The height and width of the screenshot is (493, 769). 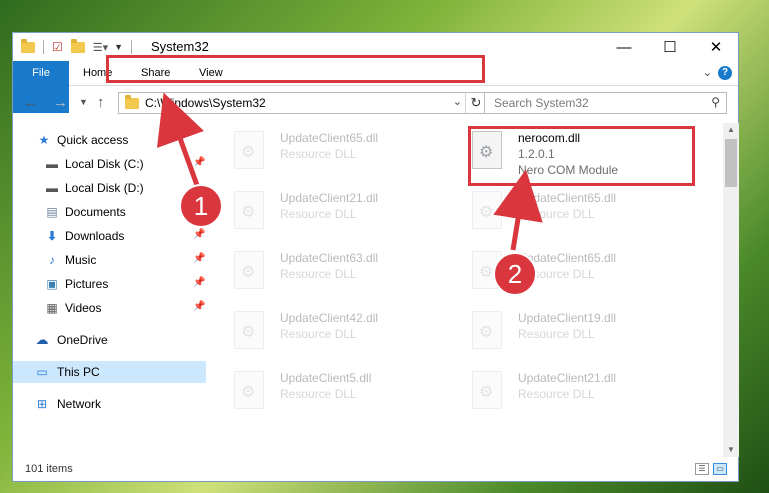 What do you see at coordinates (52, 188) in the screenshot?
I see `drive-icon: ▬` at bounding box center [52, 188].